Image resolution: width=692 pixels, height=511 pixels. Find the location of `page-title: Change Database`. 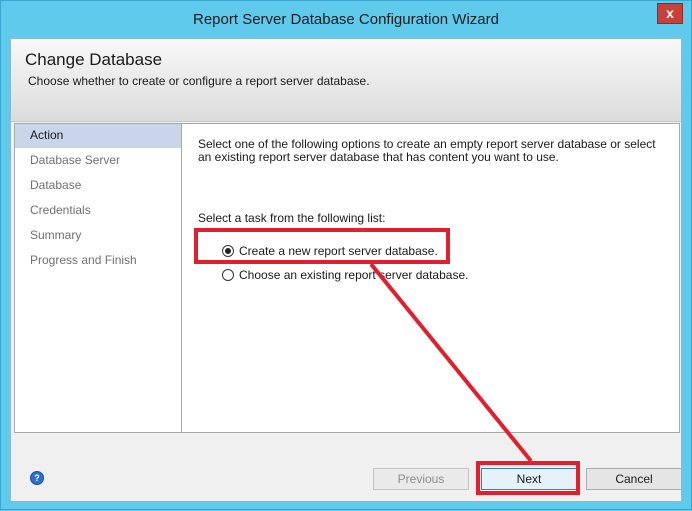

page-title: Change Database is located at coordinates (94, 59).